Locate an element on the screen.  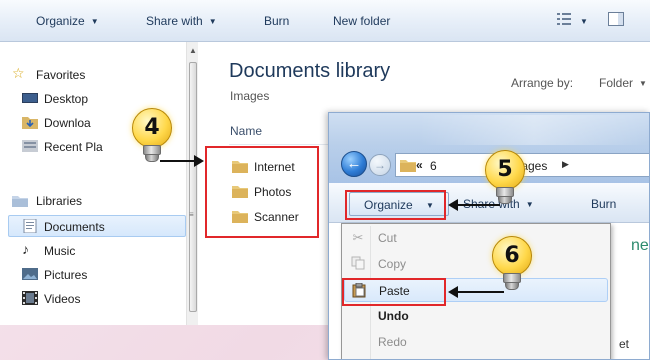
nav-libraries: Libraries is located at coordinates (95, 201).